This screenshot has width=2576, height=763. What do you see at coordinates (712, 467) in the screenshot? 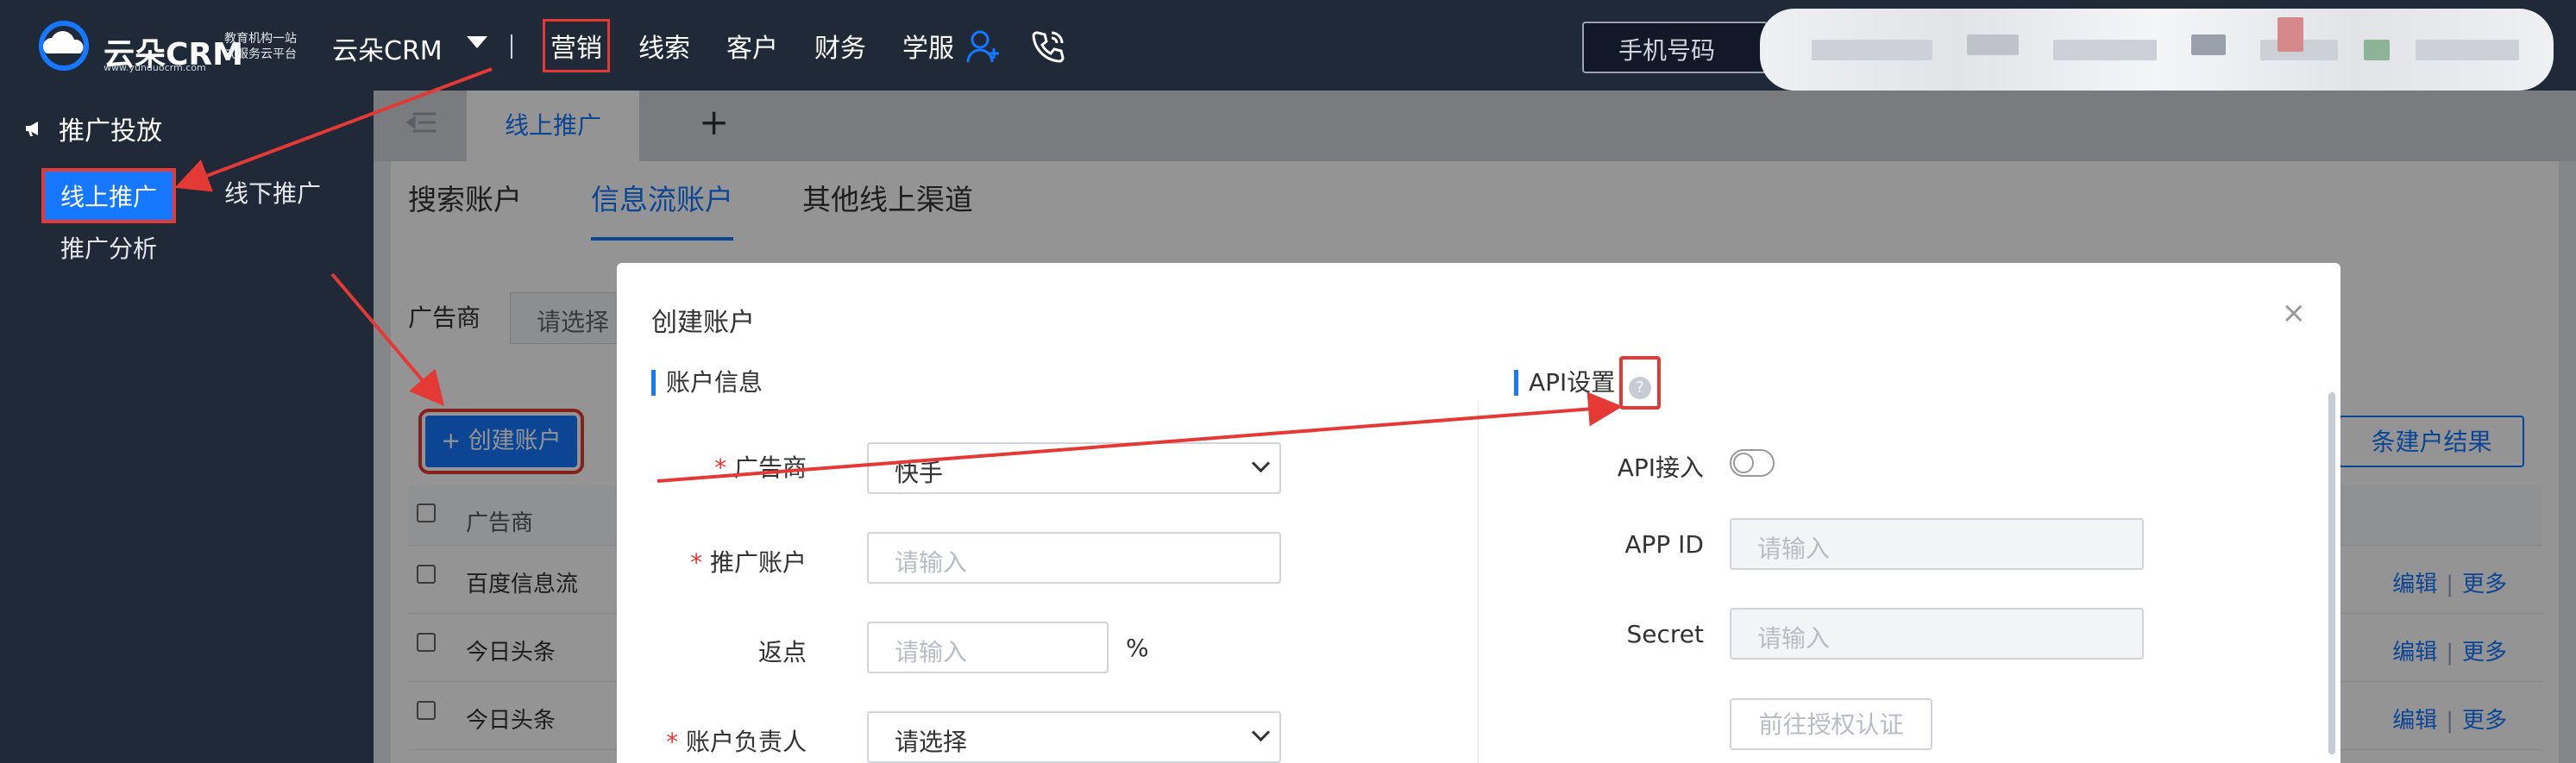
I see `field-label-advertiser: * 广告商` at bounding box center [712, 467].